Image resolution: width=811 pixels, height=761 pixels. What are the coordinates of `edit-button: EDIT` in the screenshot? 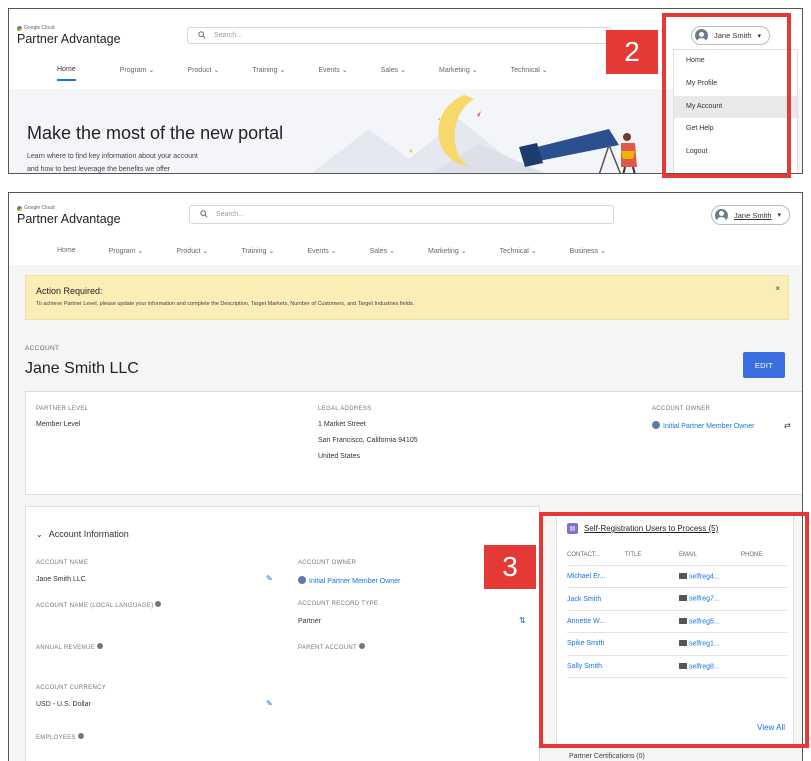 It's located at (764, 365).